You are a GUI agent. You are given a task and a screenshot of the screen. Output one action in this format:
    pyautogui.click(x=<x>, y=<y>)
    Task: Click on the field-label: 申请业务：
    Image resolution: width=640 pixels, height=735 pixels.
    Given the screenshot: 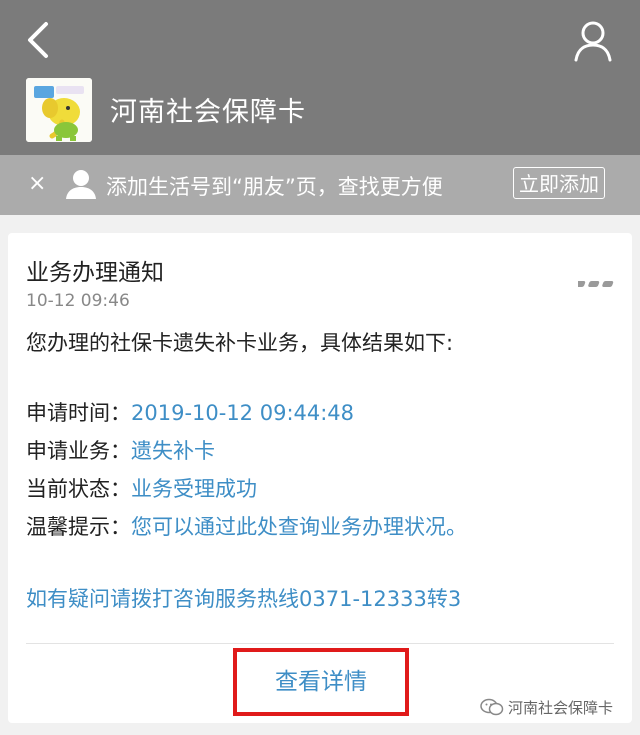 What is the action you would take?
    pyautogui.click(x=78, y=451)
    